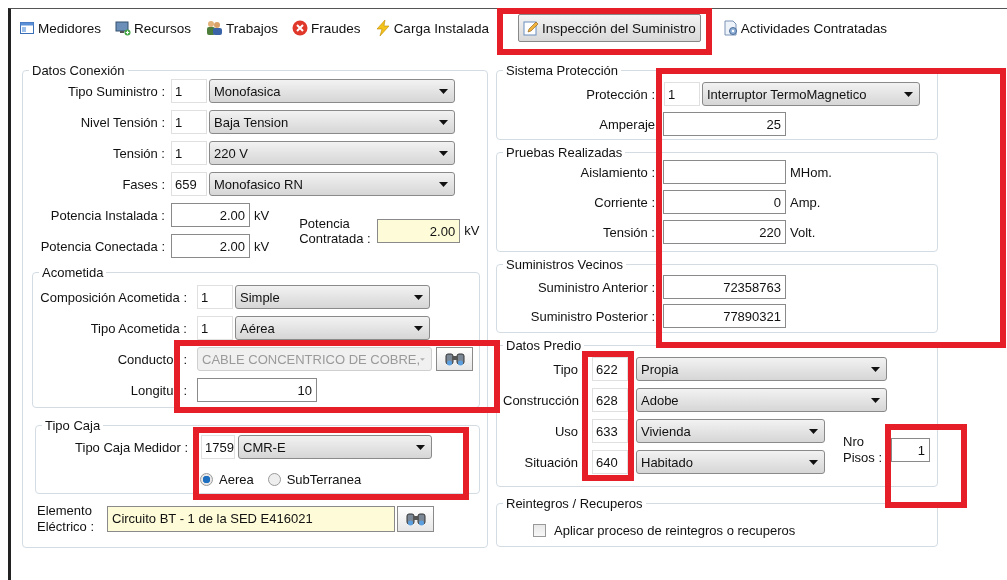  What do you see at coordinates (332, 297) in the screenshot?
I see `dropdown: Simple` at bounding box center [332, 297].